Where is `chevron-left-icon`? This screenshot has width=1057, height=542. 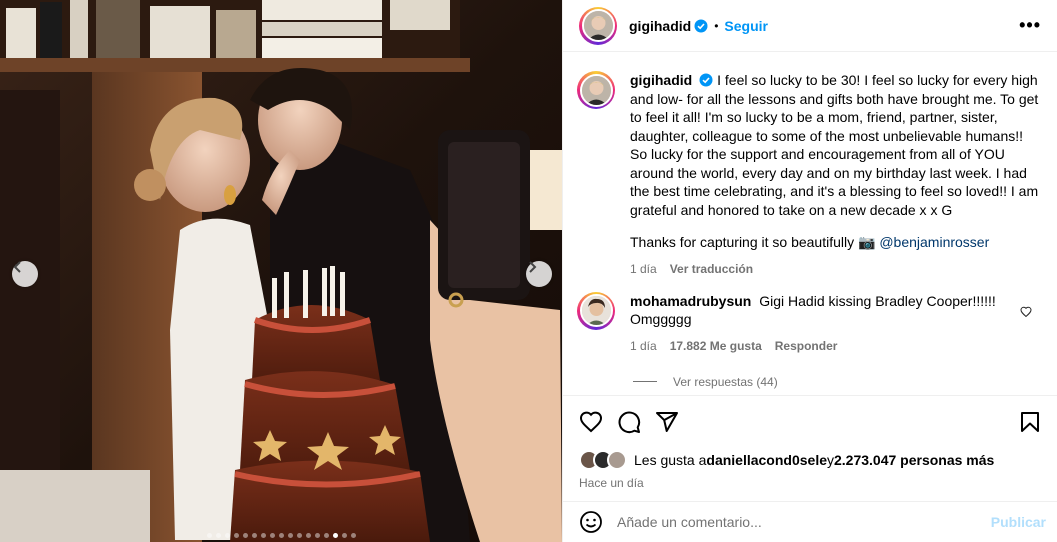 chevron-left-icon is located at coordinates (17, 267).